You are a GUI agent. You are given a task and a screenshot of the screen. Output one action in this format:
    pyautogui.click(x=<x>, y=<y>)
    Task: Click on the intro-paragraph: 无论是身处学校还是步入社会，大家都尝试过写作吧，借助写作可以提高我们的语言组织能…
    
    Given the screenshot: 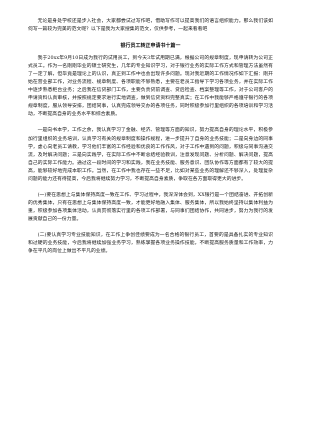 What is the action you would take?
    pyautogui.click(x=150, y=26)
    